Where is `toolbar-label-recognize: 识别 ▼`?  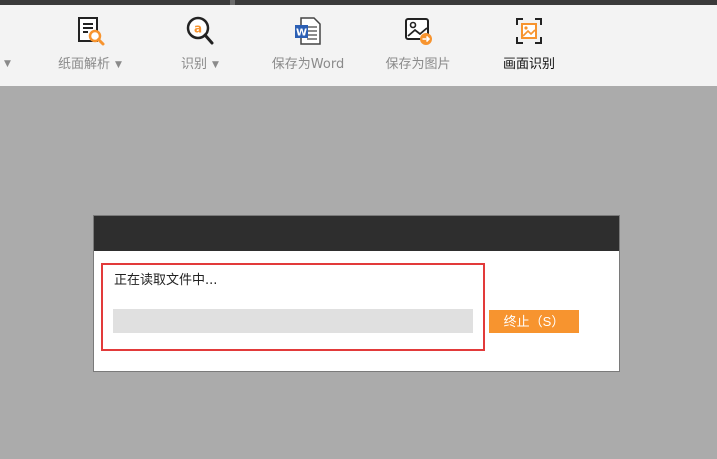
toolbar-label-recognize: 识别 ▼ is located at coordinates (200, 64).